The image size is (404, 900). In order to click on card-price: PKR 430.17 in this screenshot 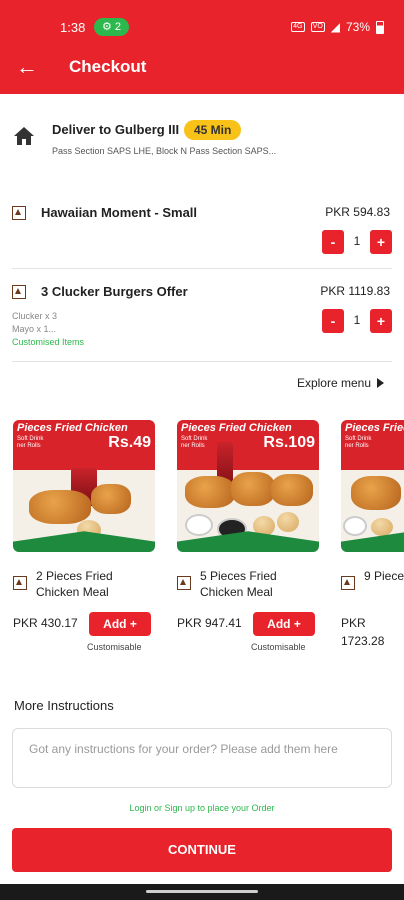, I will do `click(45, 623)`.